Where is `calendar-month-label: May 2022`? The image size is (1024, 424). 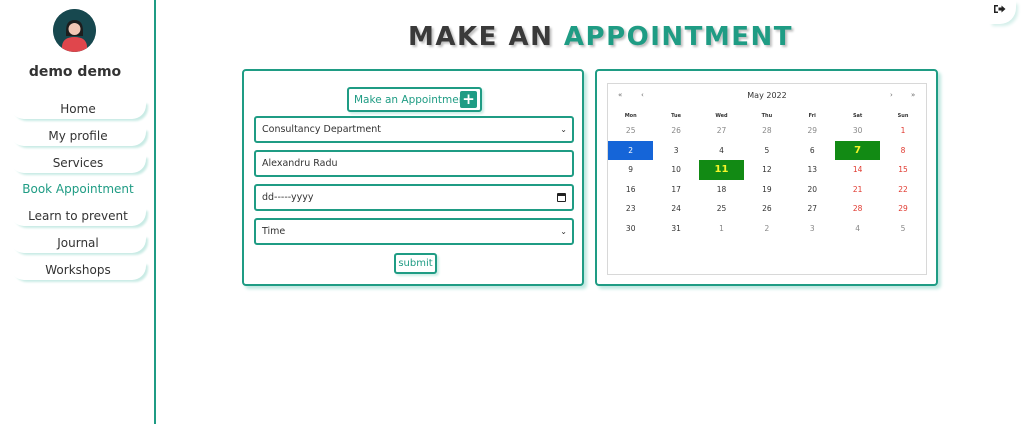
calendar-month-label: May 2022 is located at coordinates (767, 95).